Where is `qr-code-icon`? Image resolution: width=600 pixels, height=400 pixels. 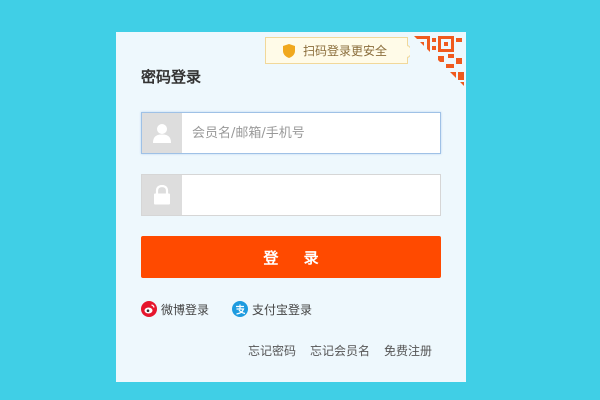
qr-code-icon is located at coordinates (438, 60).